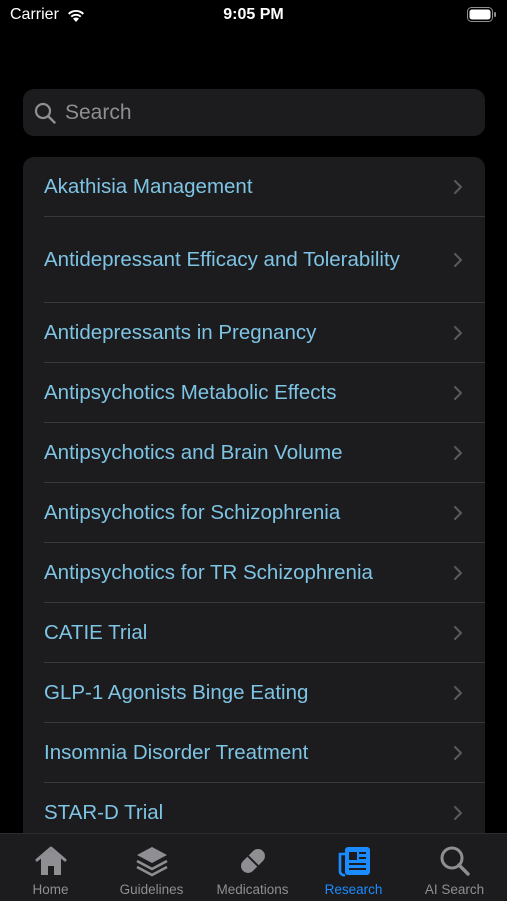 The height and width of the screenshot is (901, 507). I want to click on tab-label: Medications, so click(252, 889).